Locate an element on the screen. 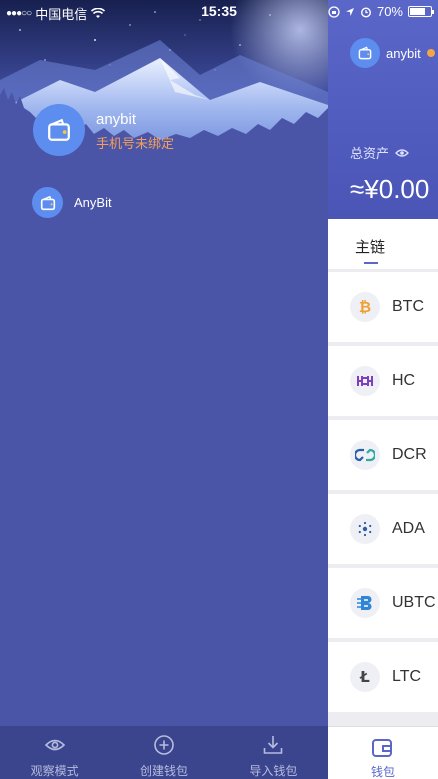 The image size is (438, 779). litecoin-icon: Ł is located at coordinates (365, 677).